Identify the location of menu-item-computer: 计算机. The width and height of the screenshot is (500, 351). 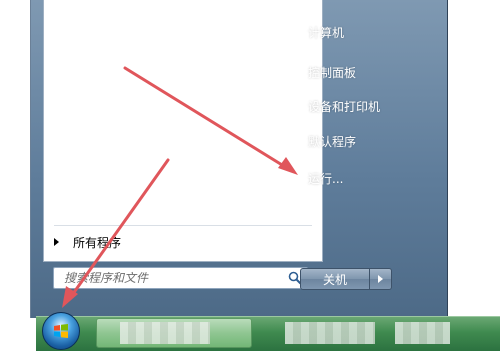
(326, 33).